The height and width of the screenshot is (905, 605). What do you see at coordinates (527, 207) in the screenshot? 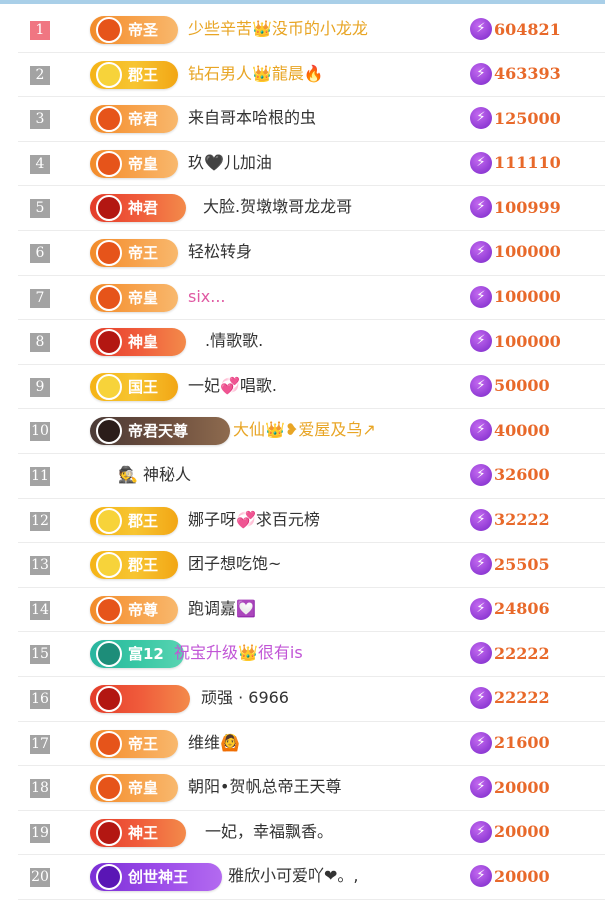
I see `score-value: 100999` at bounding box center [527, 207].